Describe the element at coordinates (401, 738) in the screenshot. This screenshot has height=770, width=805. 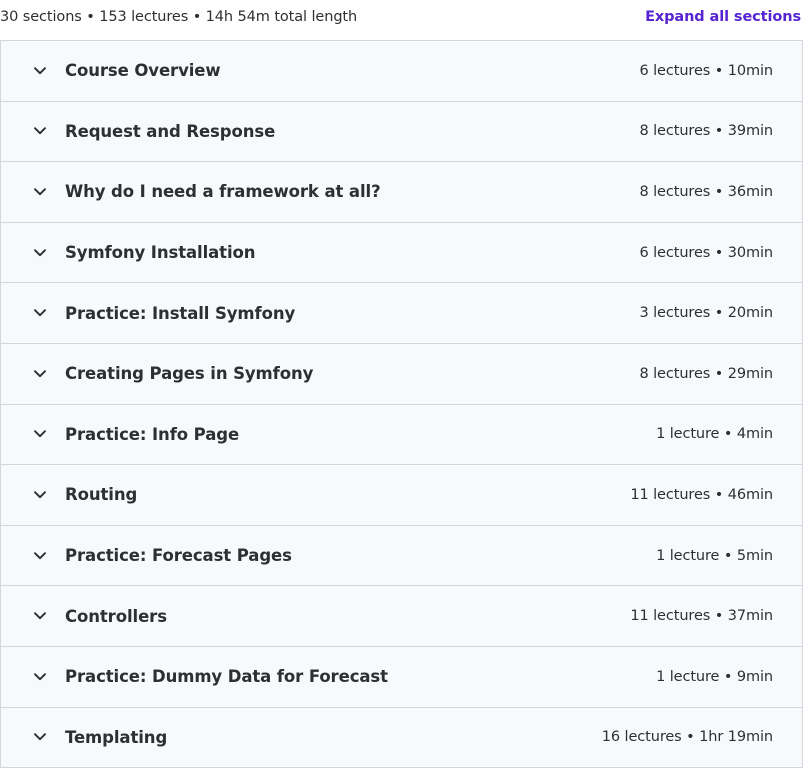
I see `section-row: Templating 16 lectures • 1hr 19min` at that location.